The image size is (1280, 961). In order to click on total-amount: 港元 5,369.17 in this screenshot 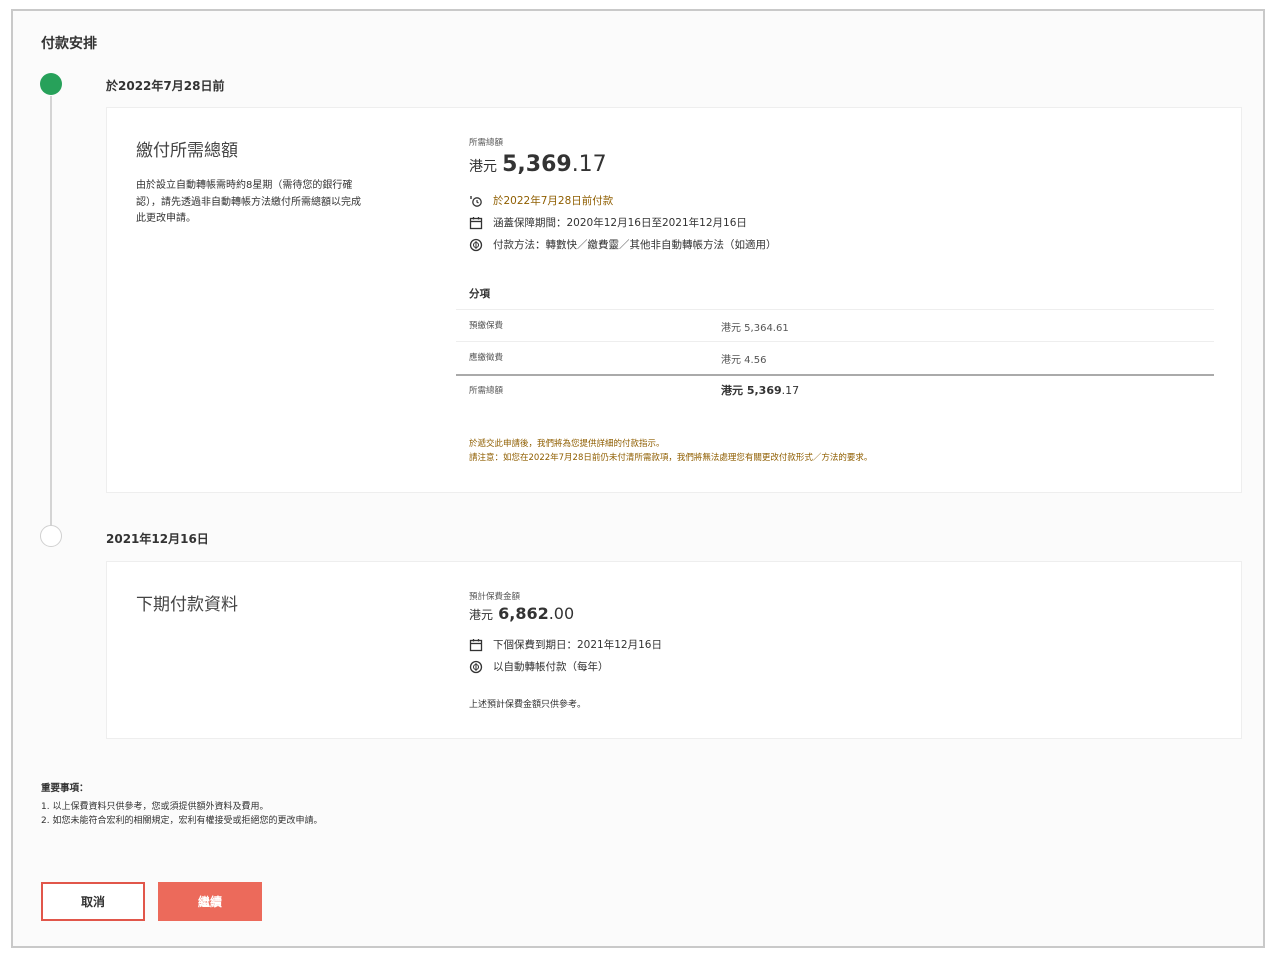, I will do `click(538, 164)`.